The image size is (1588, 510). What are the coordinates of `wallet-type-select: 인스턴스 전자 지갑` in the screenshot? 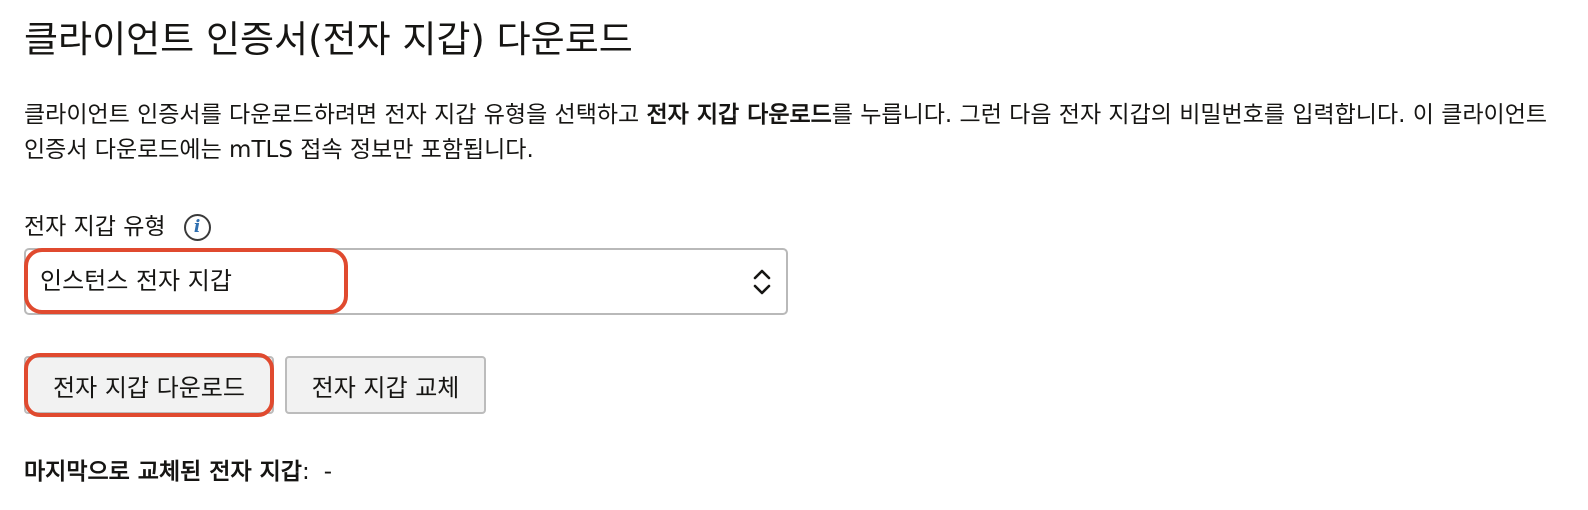 It's located at (406, 281).